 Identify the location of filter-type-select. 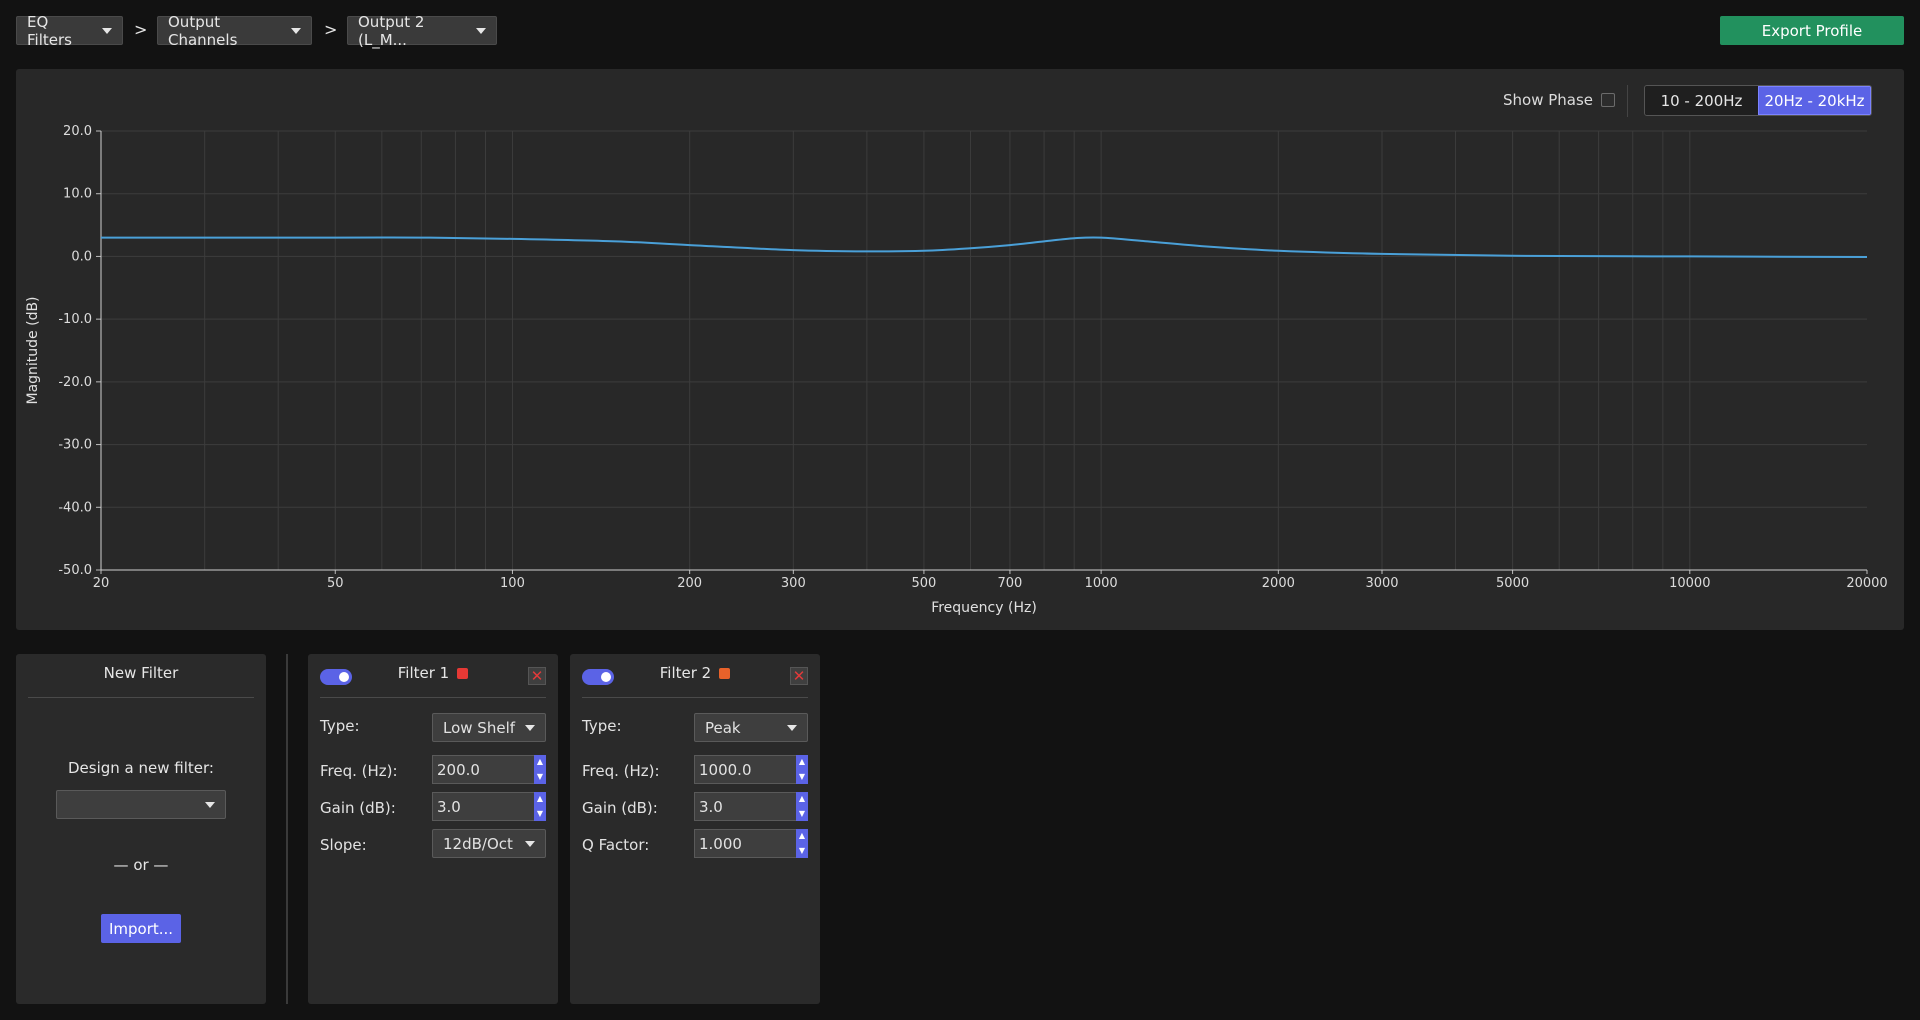
(141, 804).